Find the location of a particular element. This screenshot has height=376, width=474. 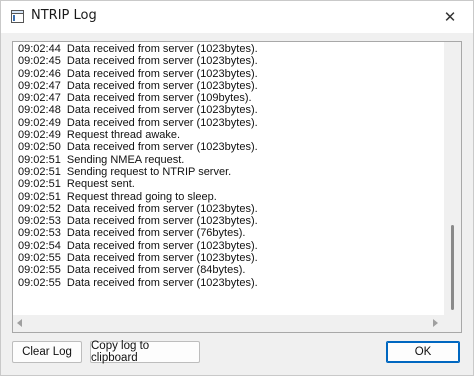

vertical-scrollbar-thumb is located at coordinates (452, 267).